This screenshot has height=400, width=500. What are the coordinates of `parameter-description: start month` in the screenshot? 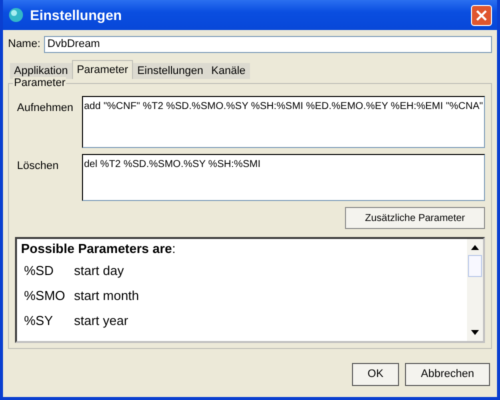 It's located at (107, 296).